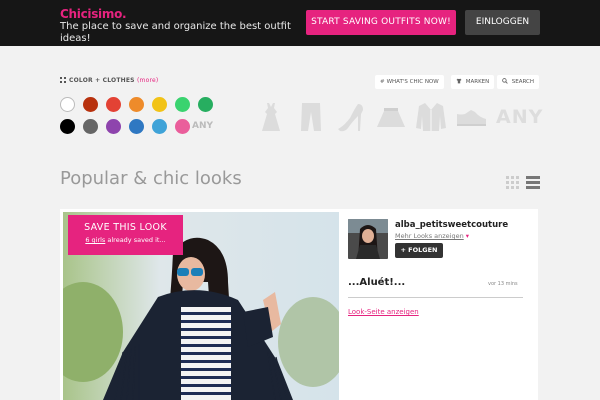 The image size is (600, 400). I want to click on hash-icon: #, so click(382, 82).